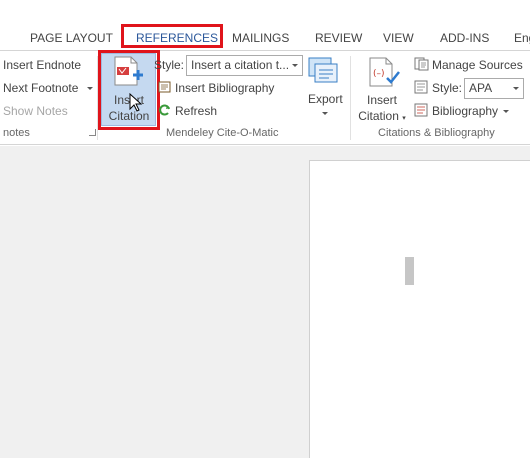 The image size is (530, 458). Describe the element at coordinates (224, 88) in the screenshot. I see `insert-bibliography-button: Insert Bibliography` at that location.